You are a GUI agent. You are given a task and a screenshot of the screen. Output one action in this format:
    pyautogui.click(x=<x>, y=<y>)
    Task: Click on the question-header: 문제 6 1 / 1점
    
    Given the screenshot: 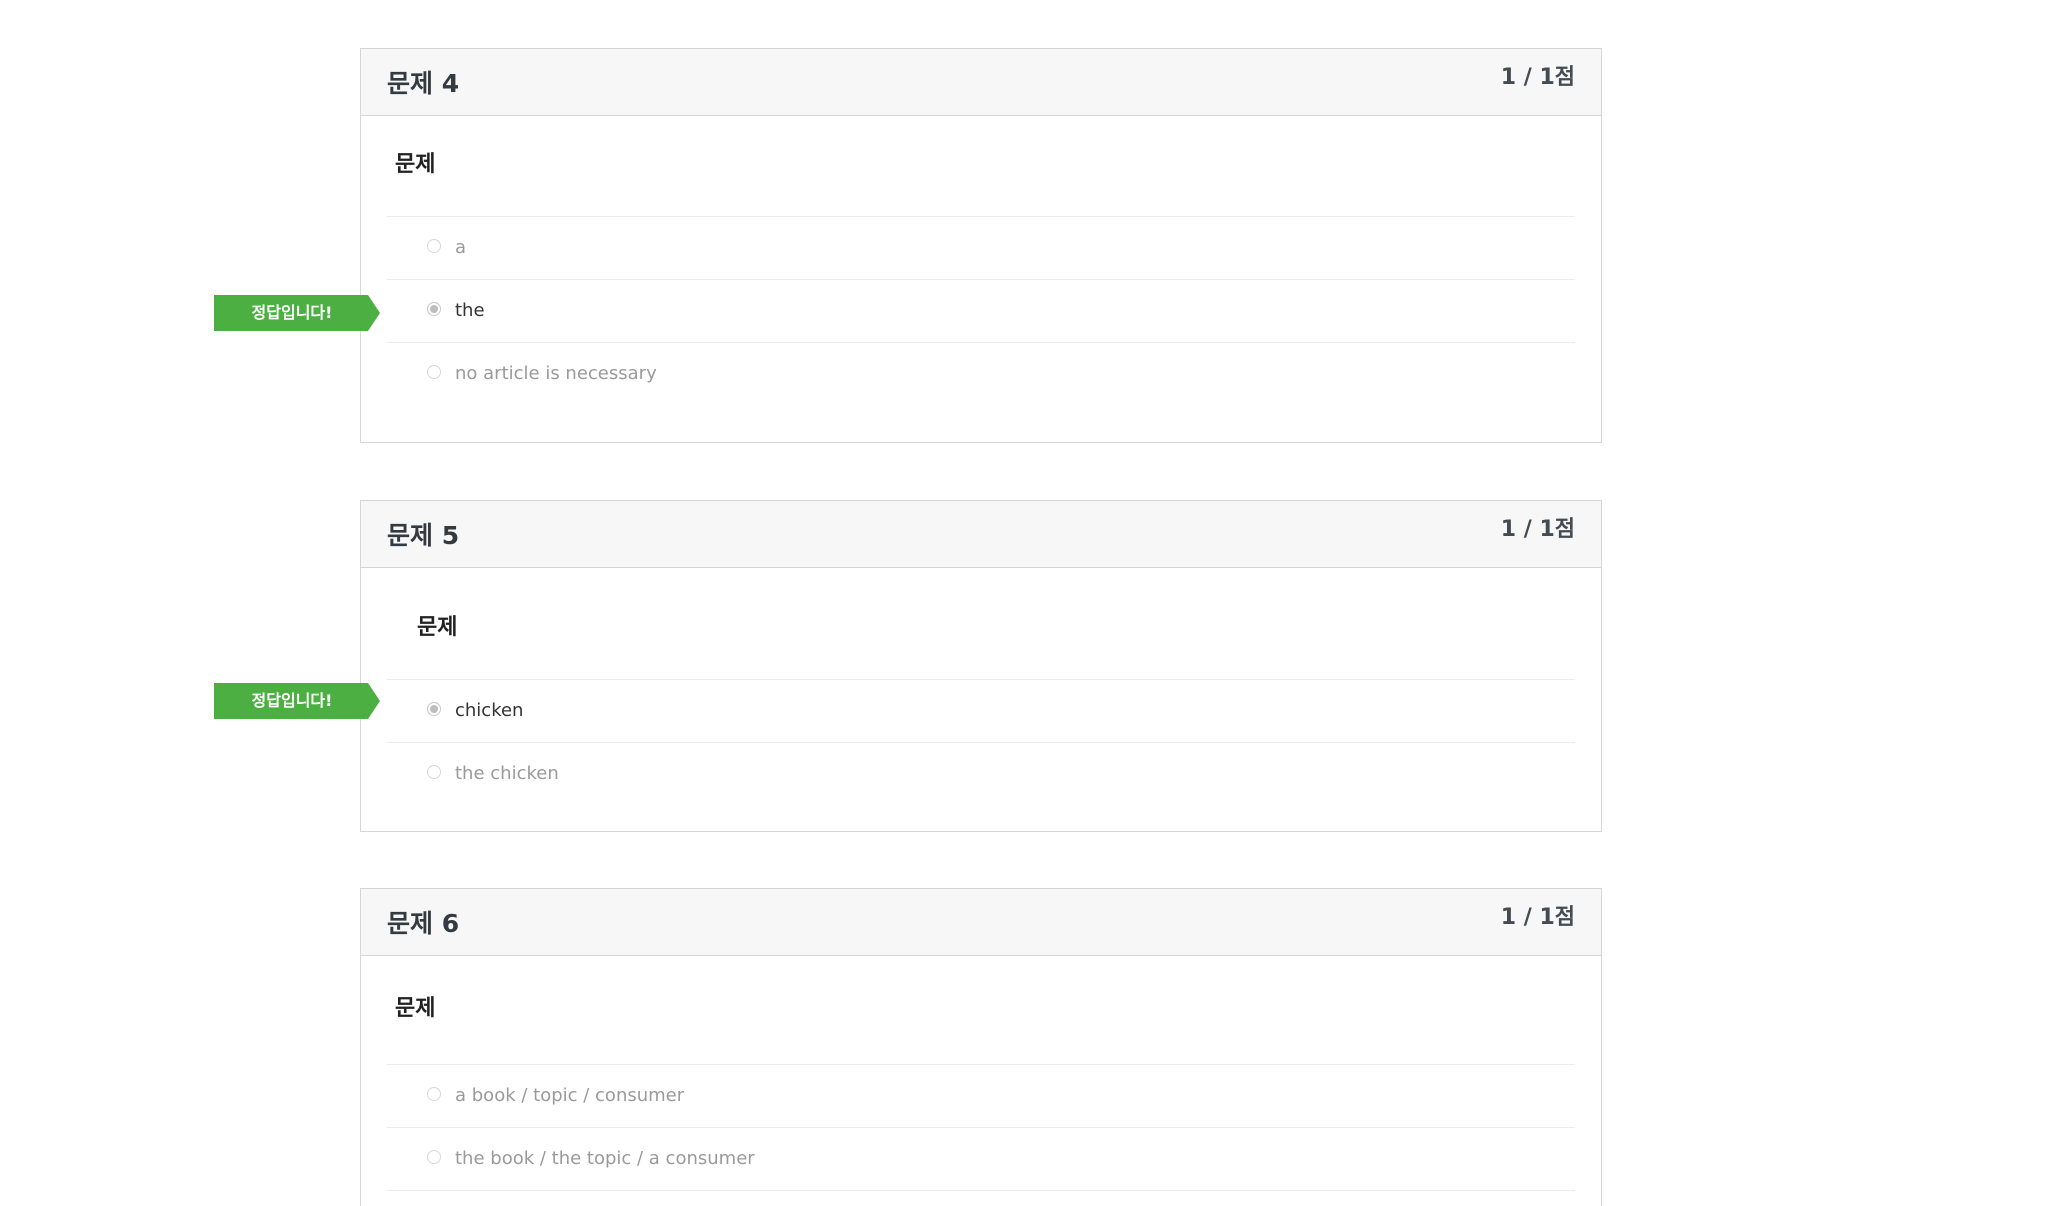 What is the action you would take?
    pyautogui.click(x=981, y=922)
    